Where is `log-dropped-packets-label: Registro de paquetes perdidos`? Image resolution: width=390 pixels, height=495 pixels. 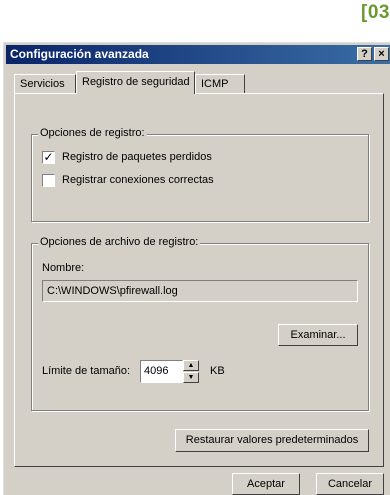 log-dropped-packets-label: Registro de paquetes perdidos is located at coordinates (137, 157).